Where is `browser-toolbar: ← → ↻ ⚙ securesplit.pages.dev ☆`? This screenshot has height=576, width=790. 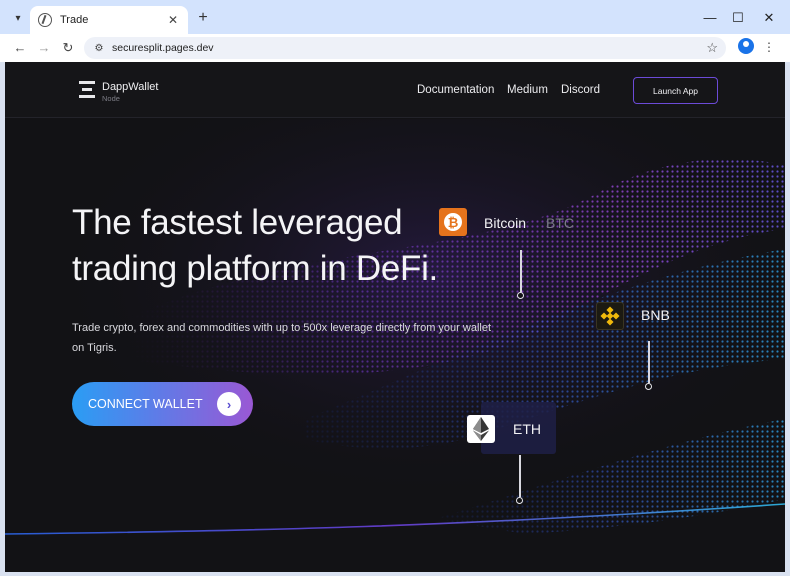 browser-toolbar: ← → ↻ ⚙ securesplit.pages.dev ☆ is located at coordinates (395, 48).